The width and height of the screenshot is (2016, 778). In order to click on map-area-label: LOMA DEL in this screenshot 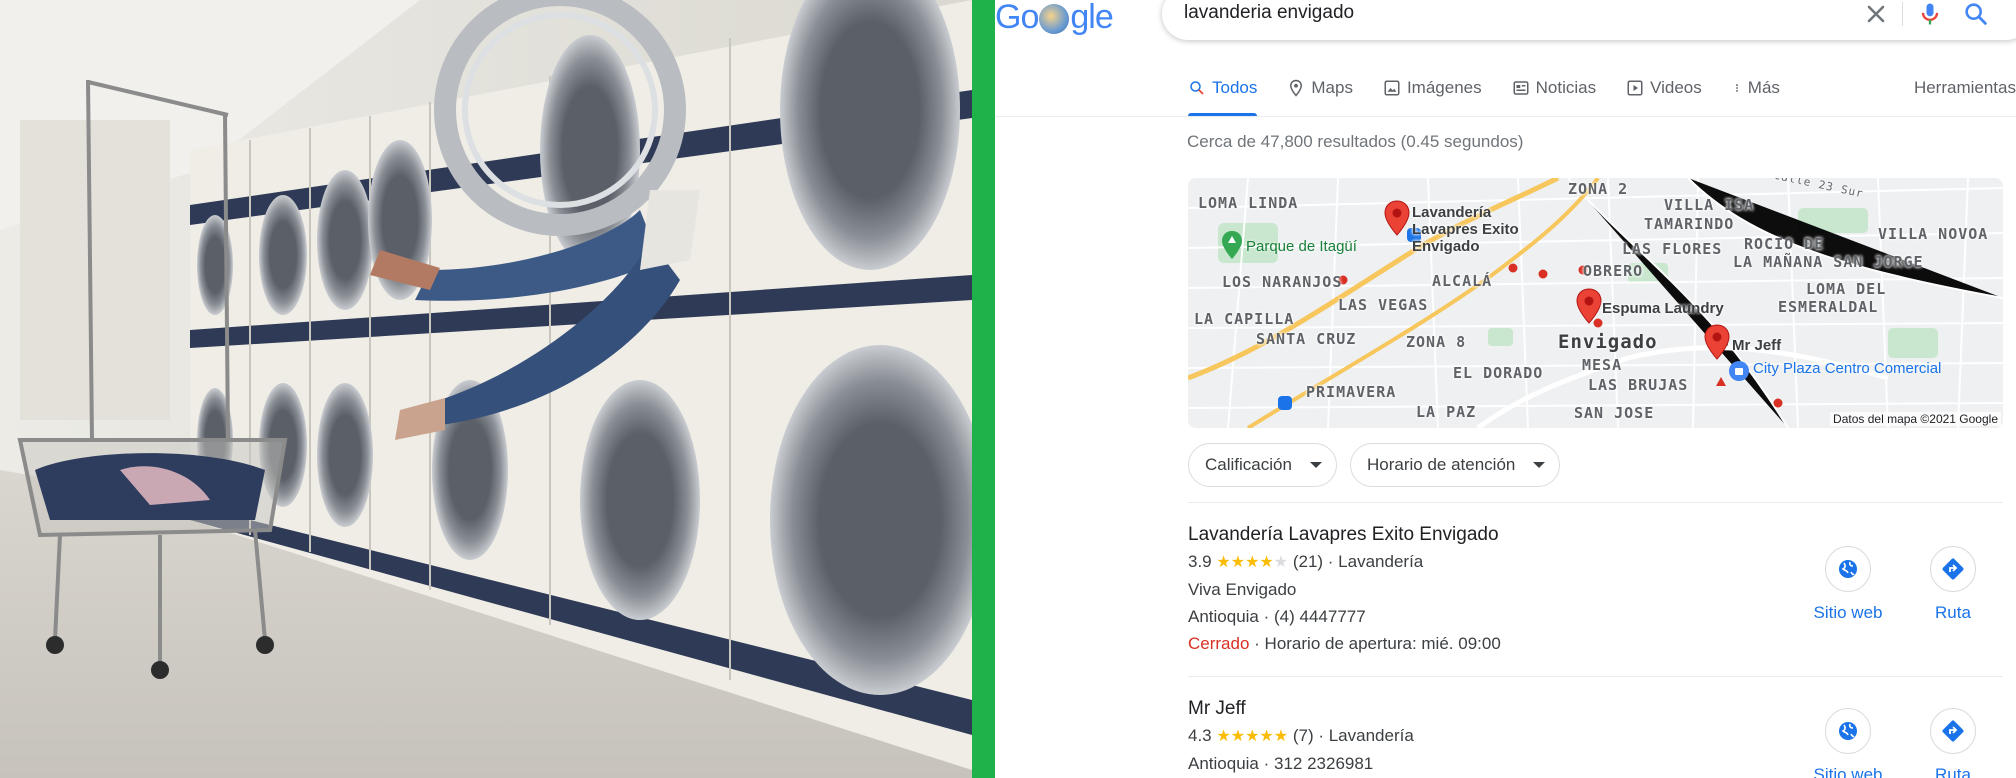, I will do `click(1846, 289)`.